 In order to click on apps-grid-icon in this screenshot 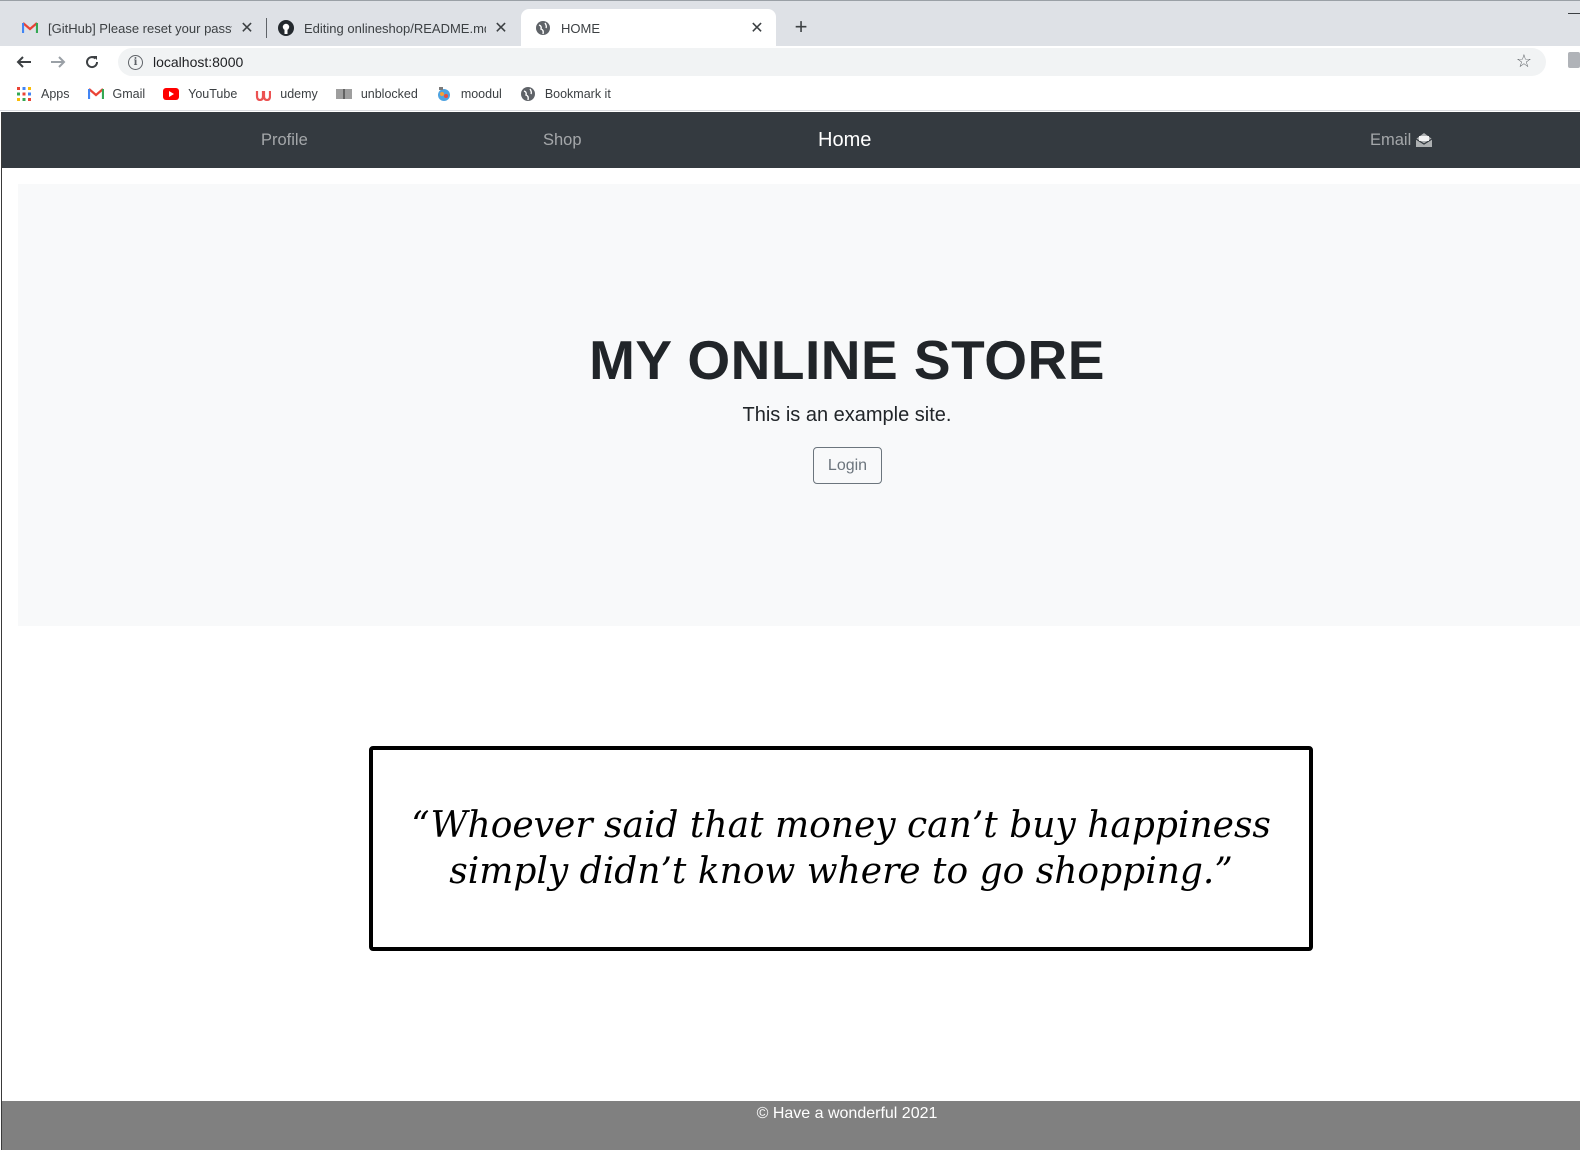, I will do `click(24, 94)`.